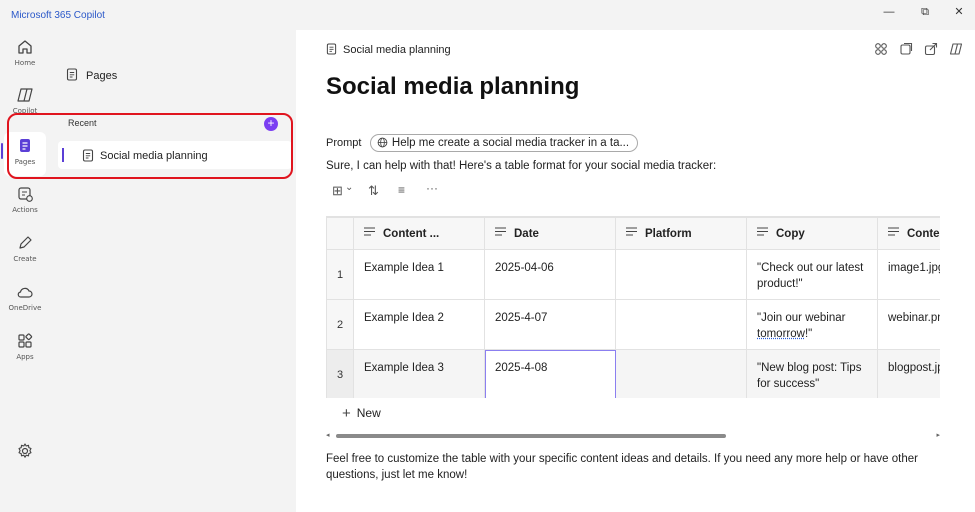  What do you see at coordinates (434, 189) in the screenshot?
I see `more-icon: ···` at bounding box center [434, 189].